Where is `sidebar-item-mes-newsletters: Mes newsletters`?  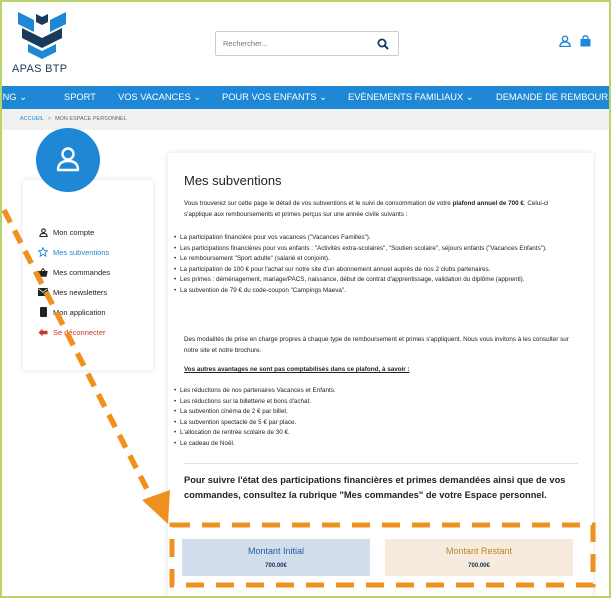
sidebar-item-mes-newsletters: Mes newsletters is located at coordinates (72, 292).